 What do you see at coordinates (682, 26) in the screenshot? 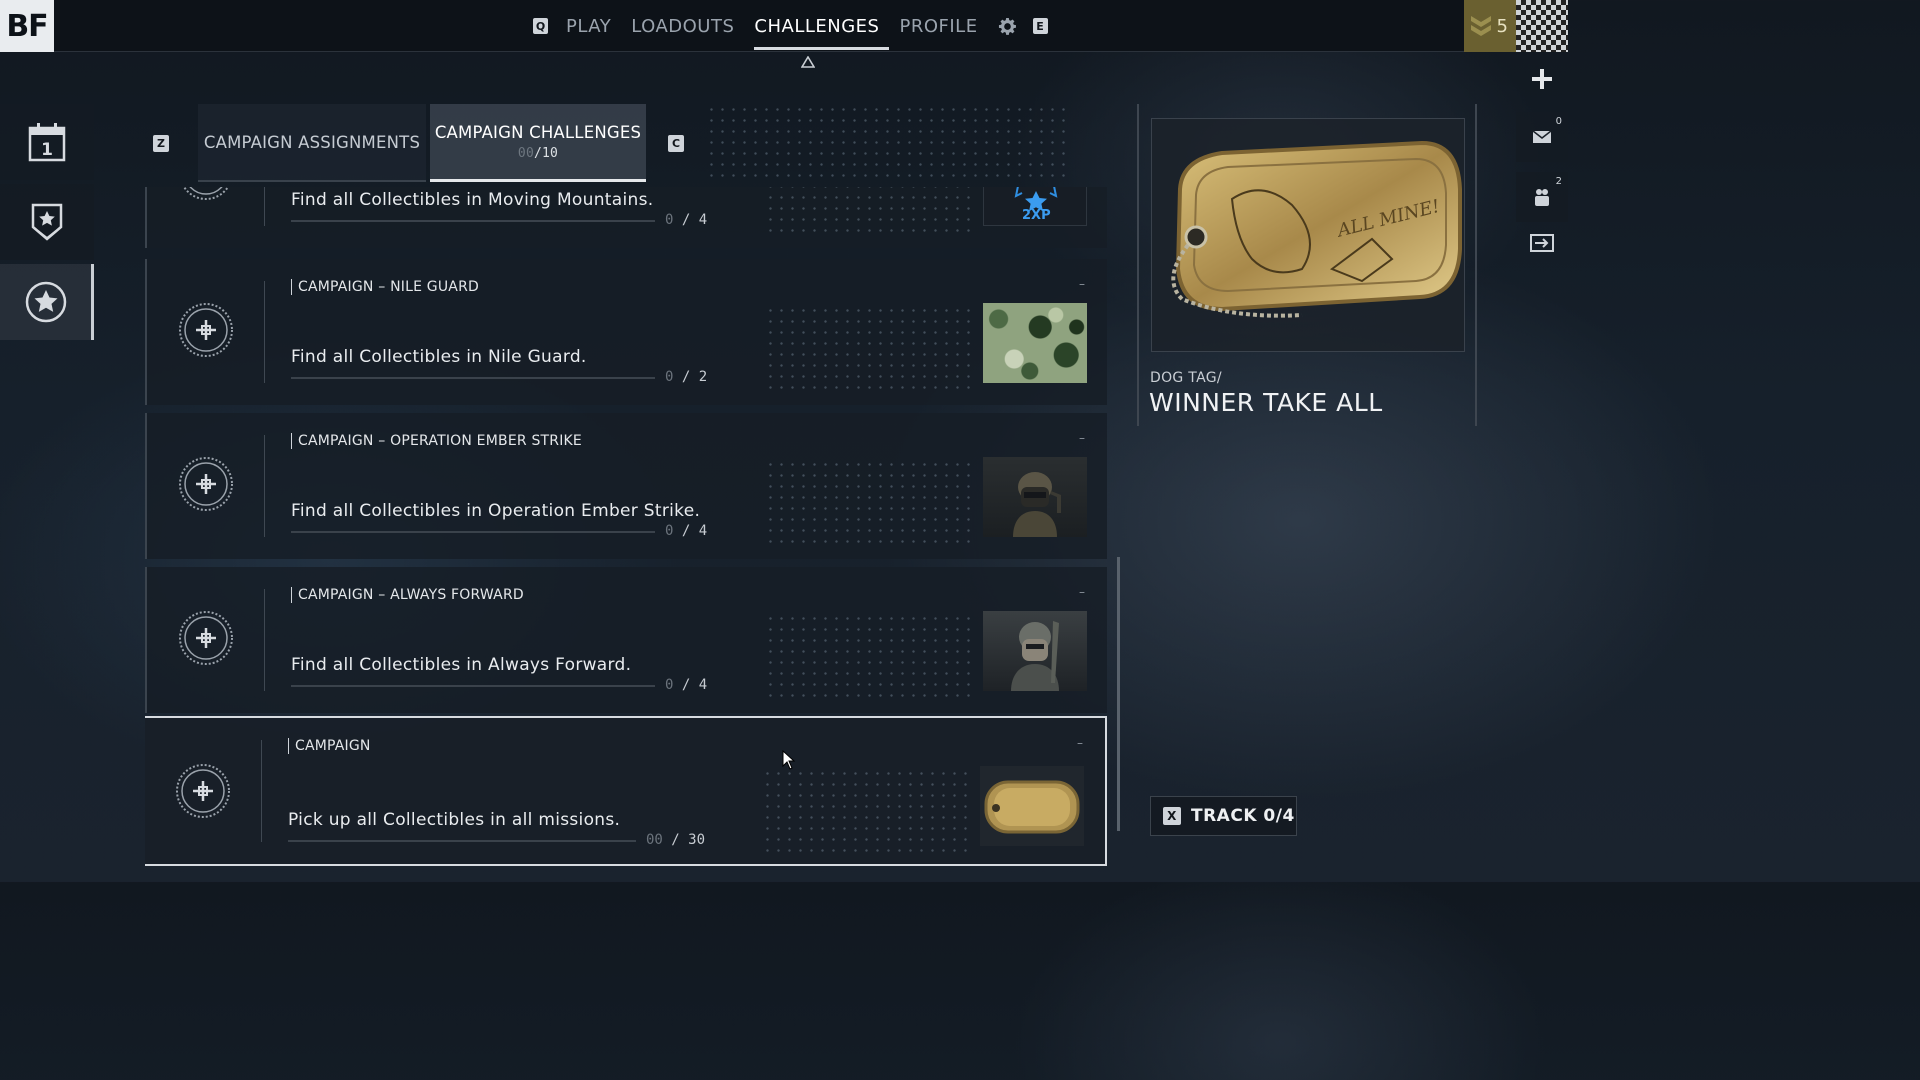
I see `nav-loadouts: LOADOUTS` at bounding box center [682, 26].